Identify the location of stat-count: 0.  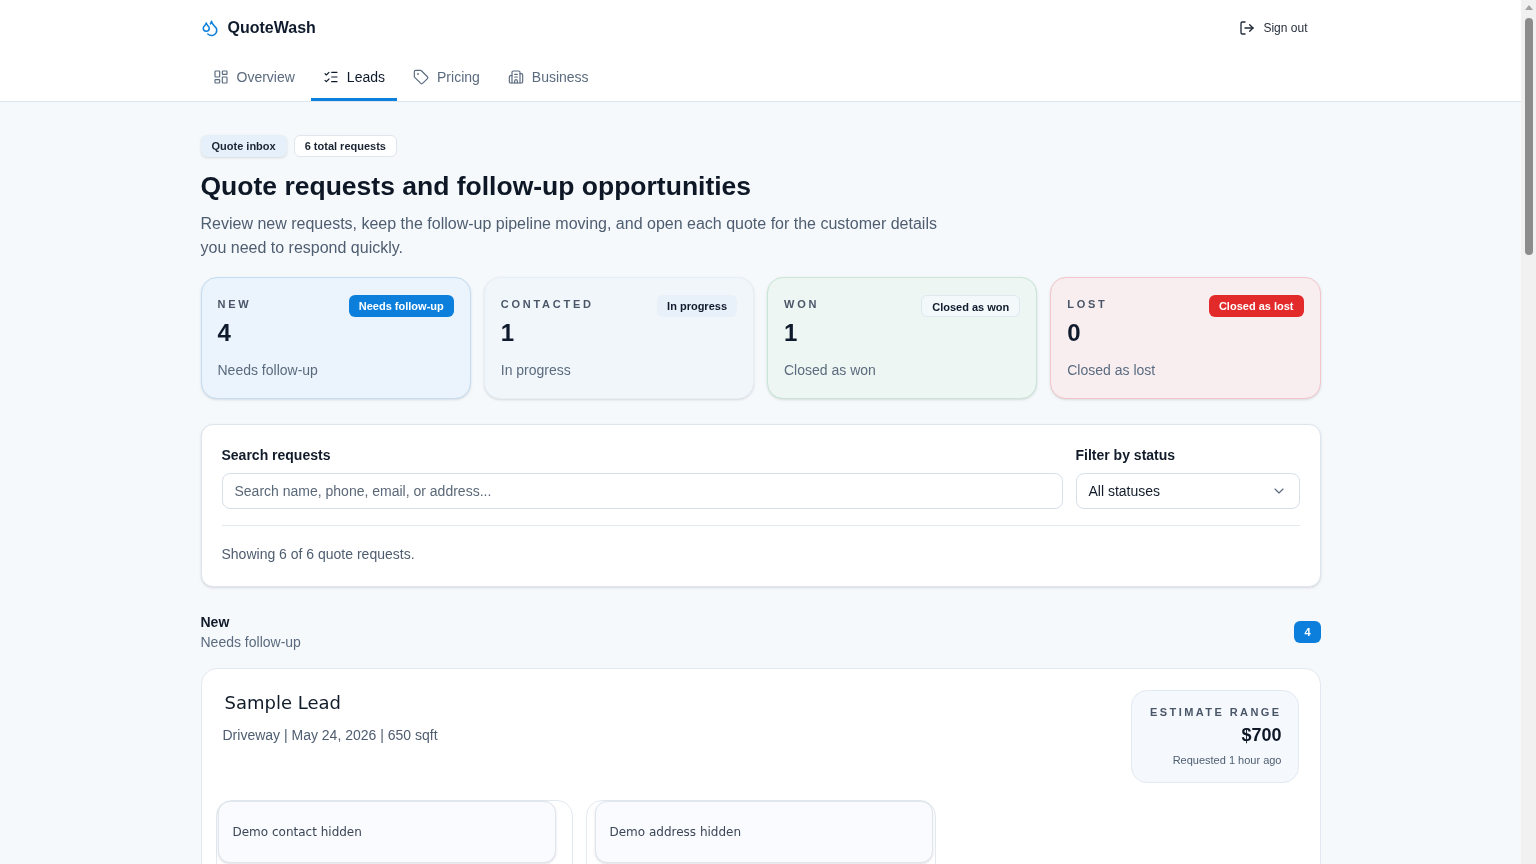
(1074, 333).